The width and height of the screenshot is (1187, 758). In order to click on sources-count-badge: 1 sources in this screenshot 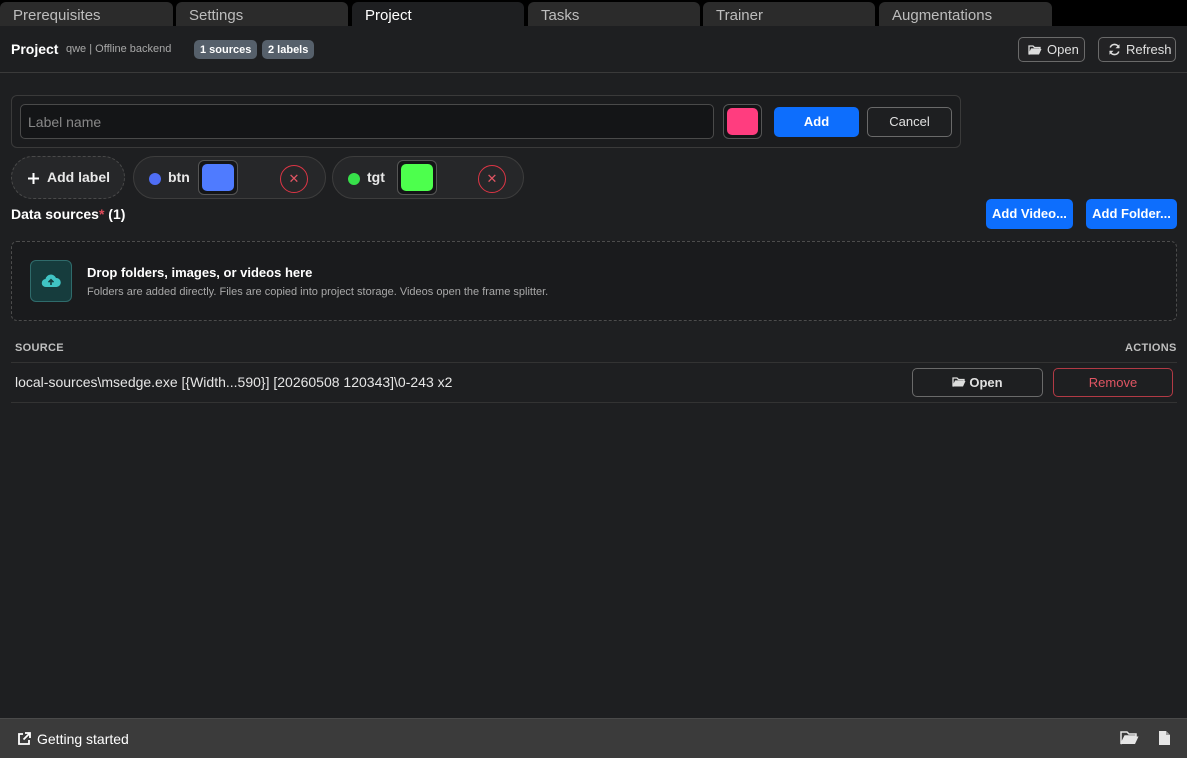, I will do `click(226, 49)`.